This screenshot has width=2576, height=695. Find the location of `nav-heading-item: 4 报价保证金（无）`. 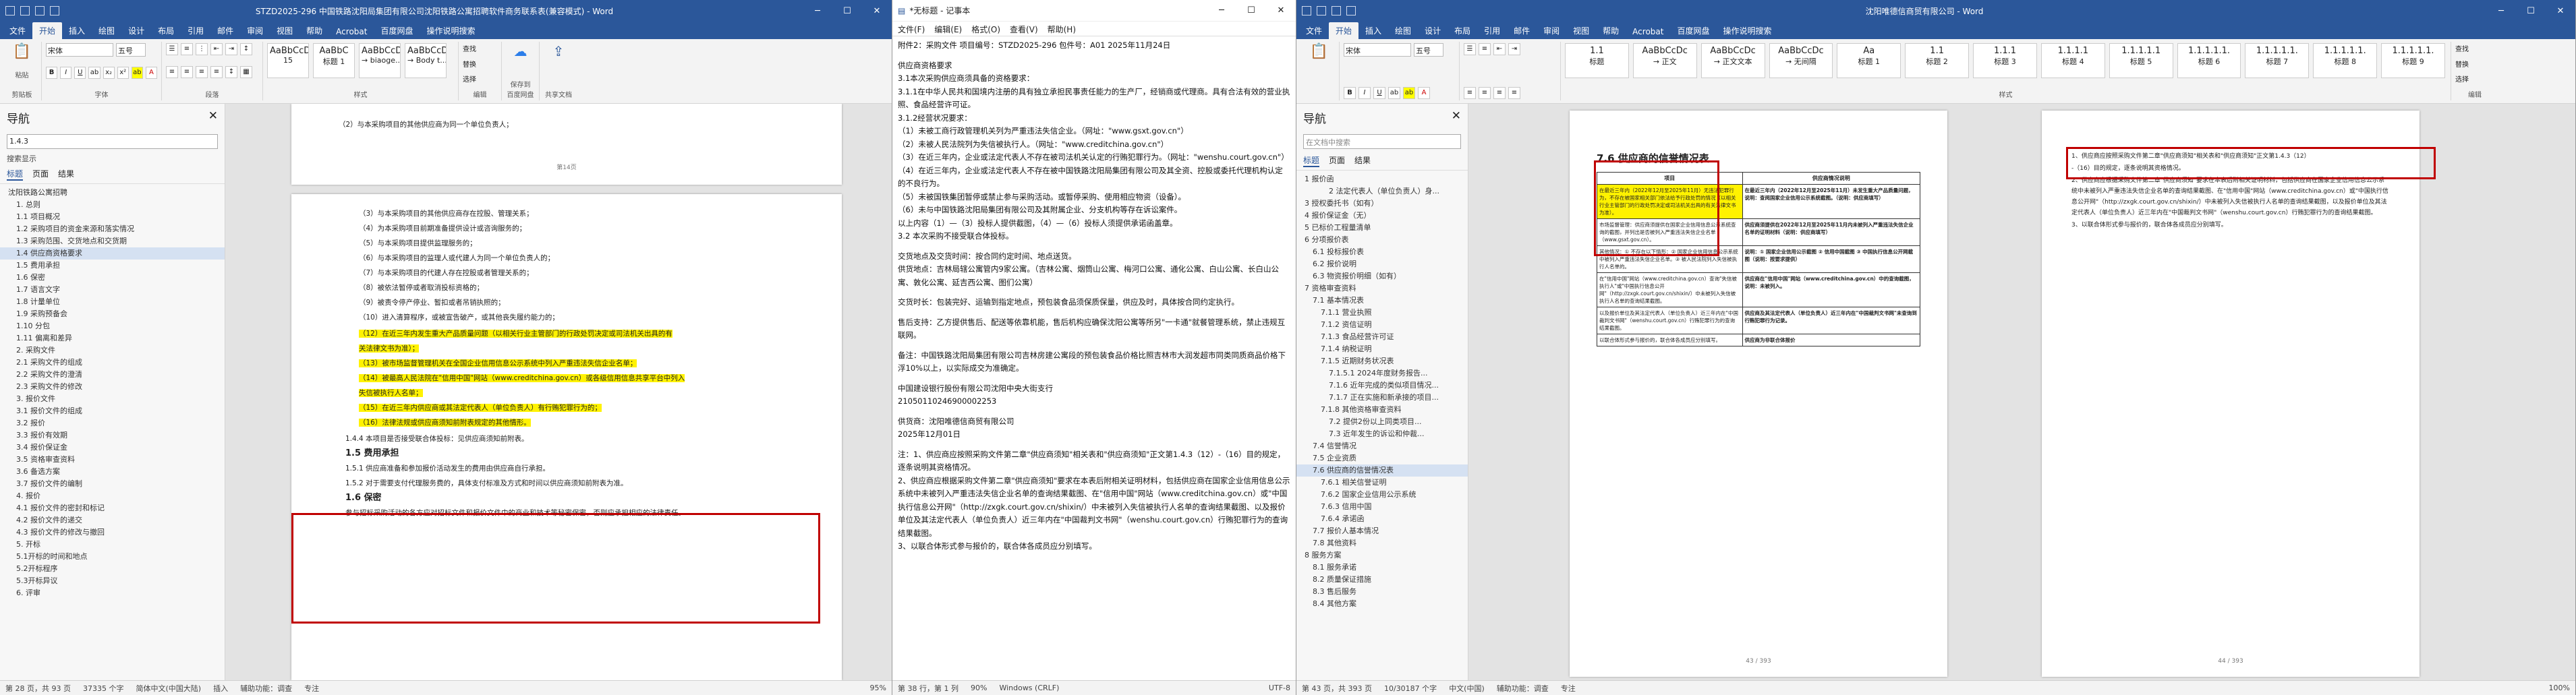

nav-heading-item: 4 报价保证金（无） is located at coordinates (1382, 216).